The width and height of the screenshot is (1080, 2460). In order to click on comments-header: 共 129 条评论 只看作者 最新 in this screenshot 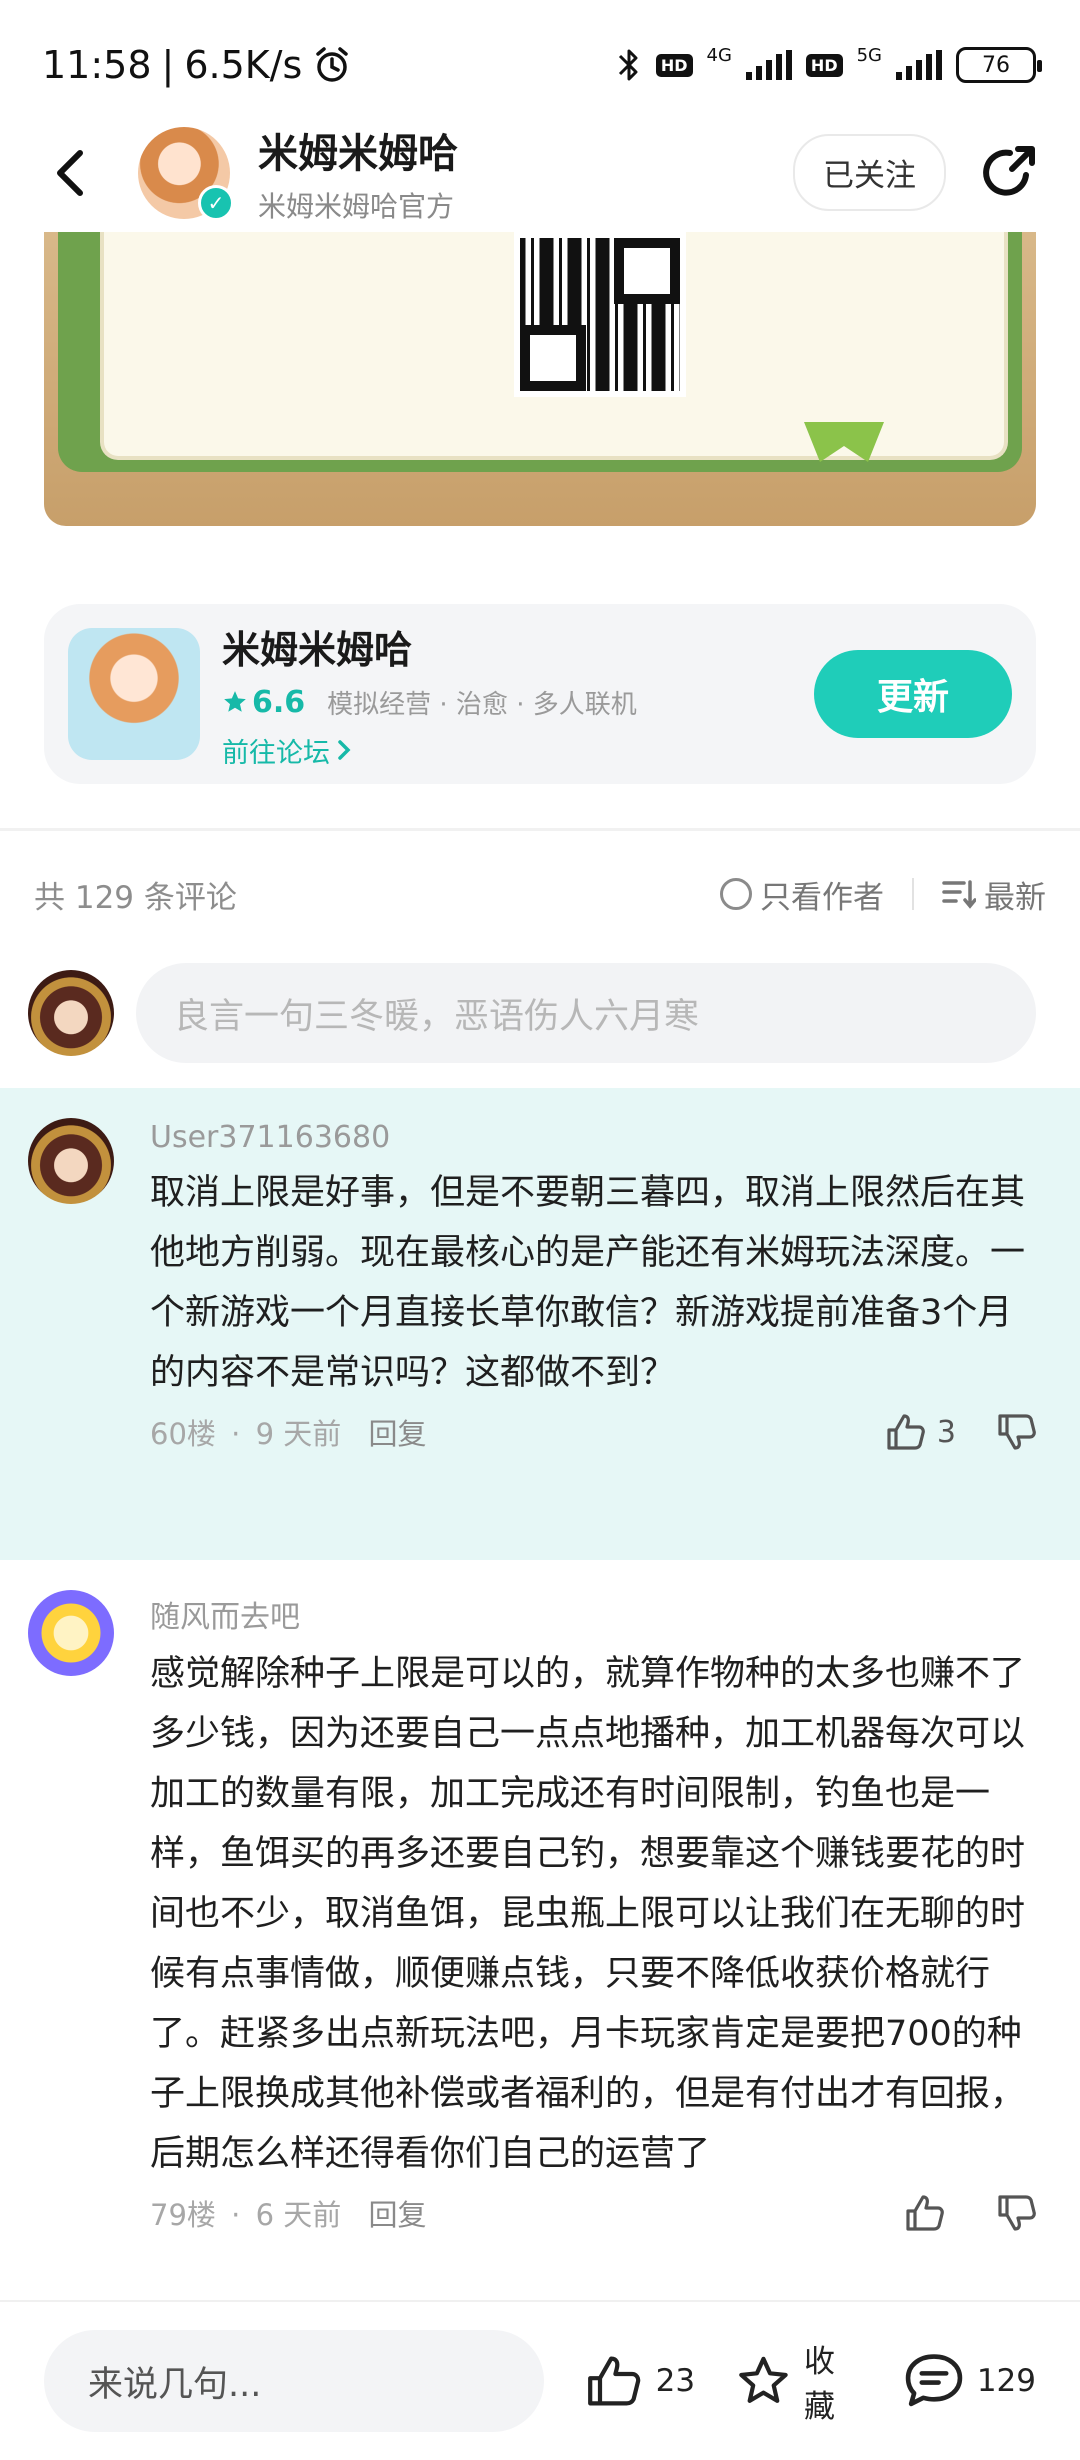, I will do `click(540, 894)`.